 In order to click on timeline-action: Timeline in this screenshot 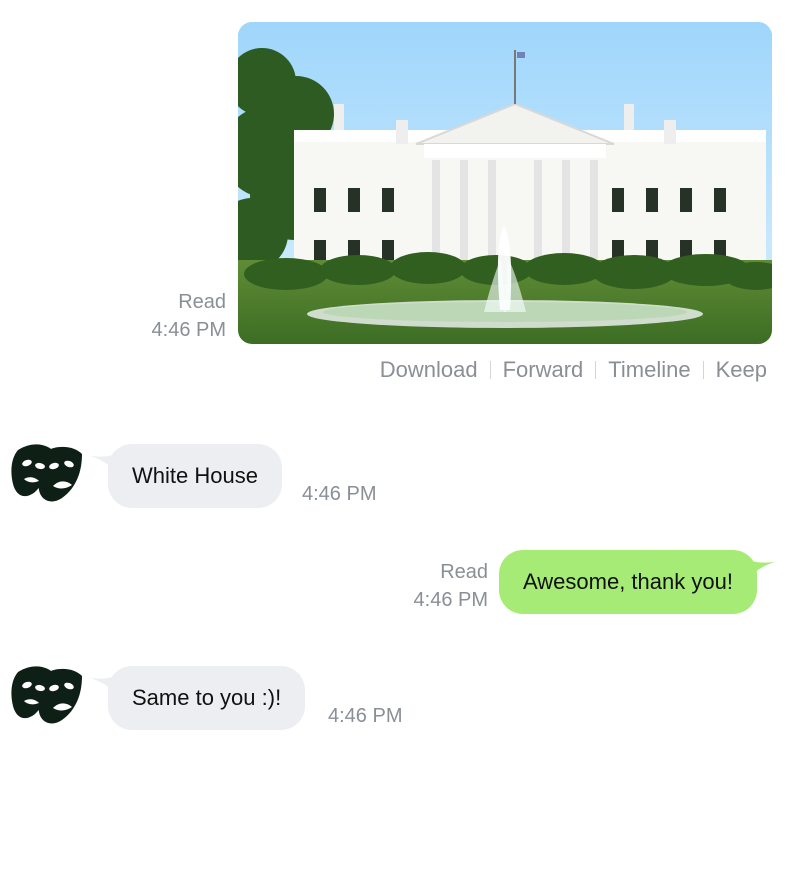, I will do `click(649, 370)`.